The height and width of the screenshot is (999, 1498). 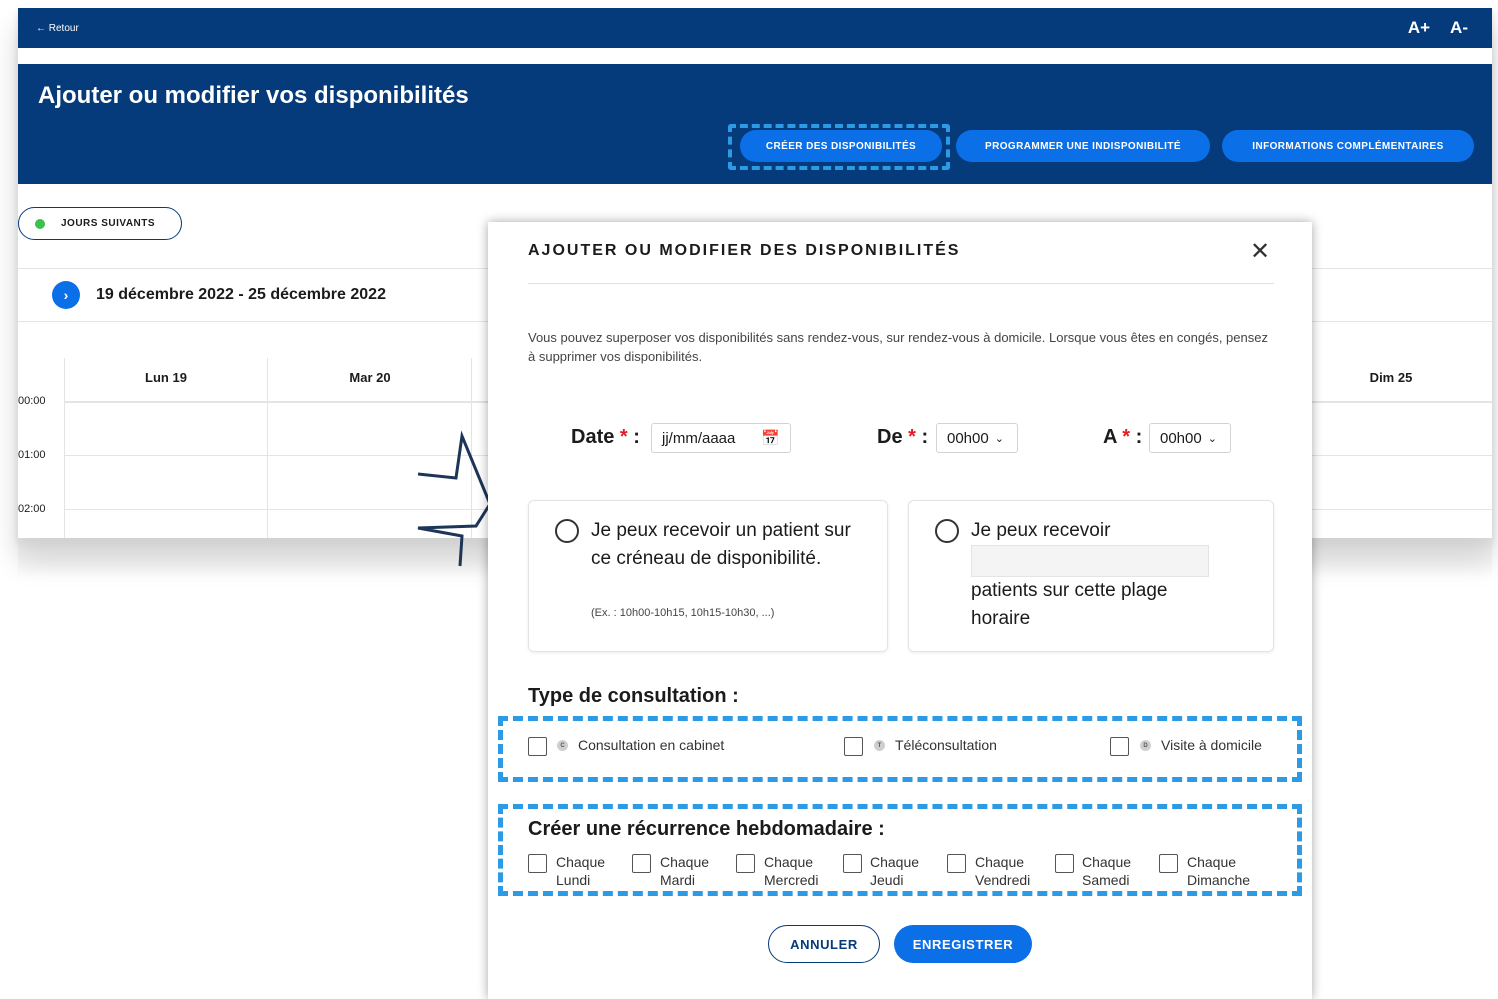 I want to click on divider, so click(x=901, y=283).